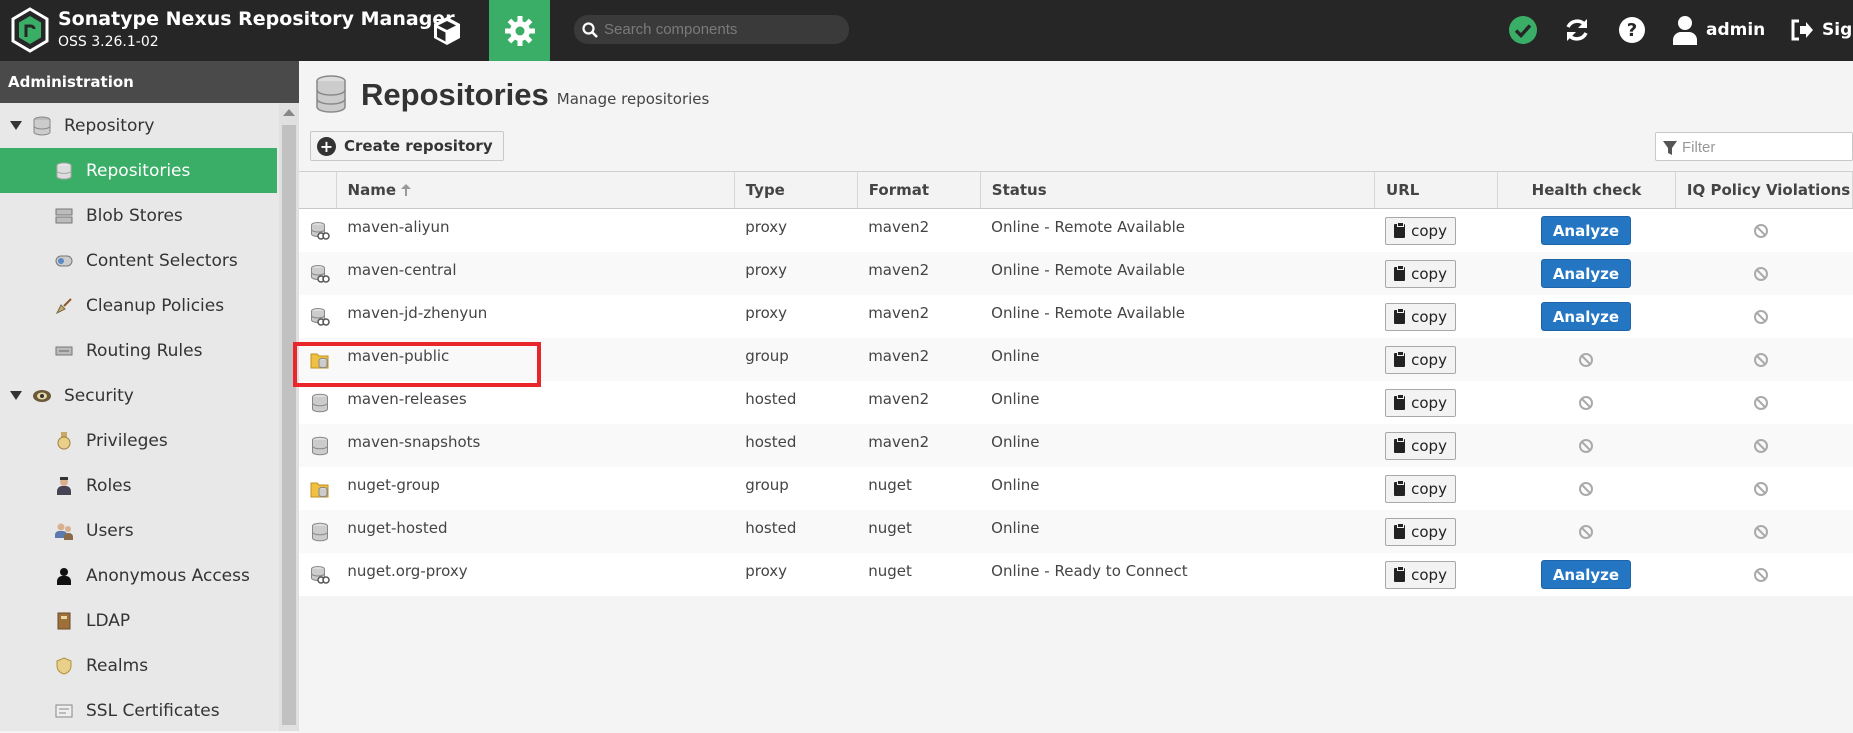  I want to click on column-header-health-check: Health check, so click(1587, 190).